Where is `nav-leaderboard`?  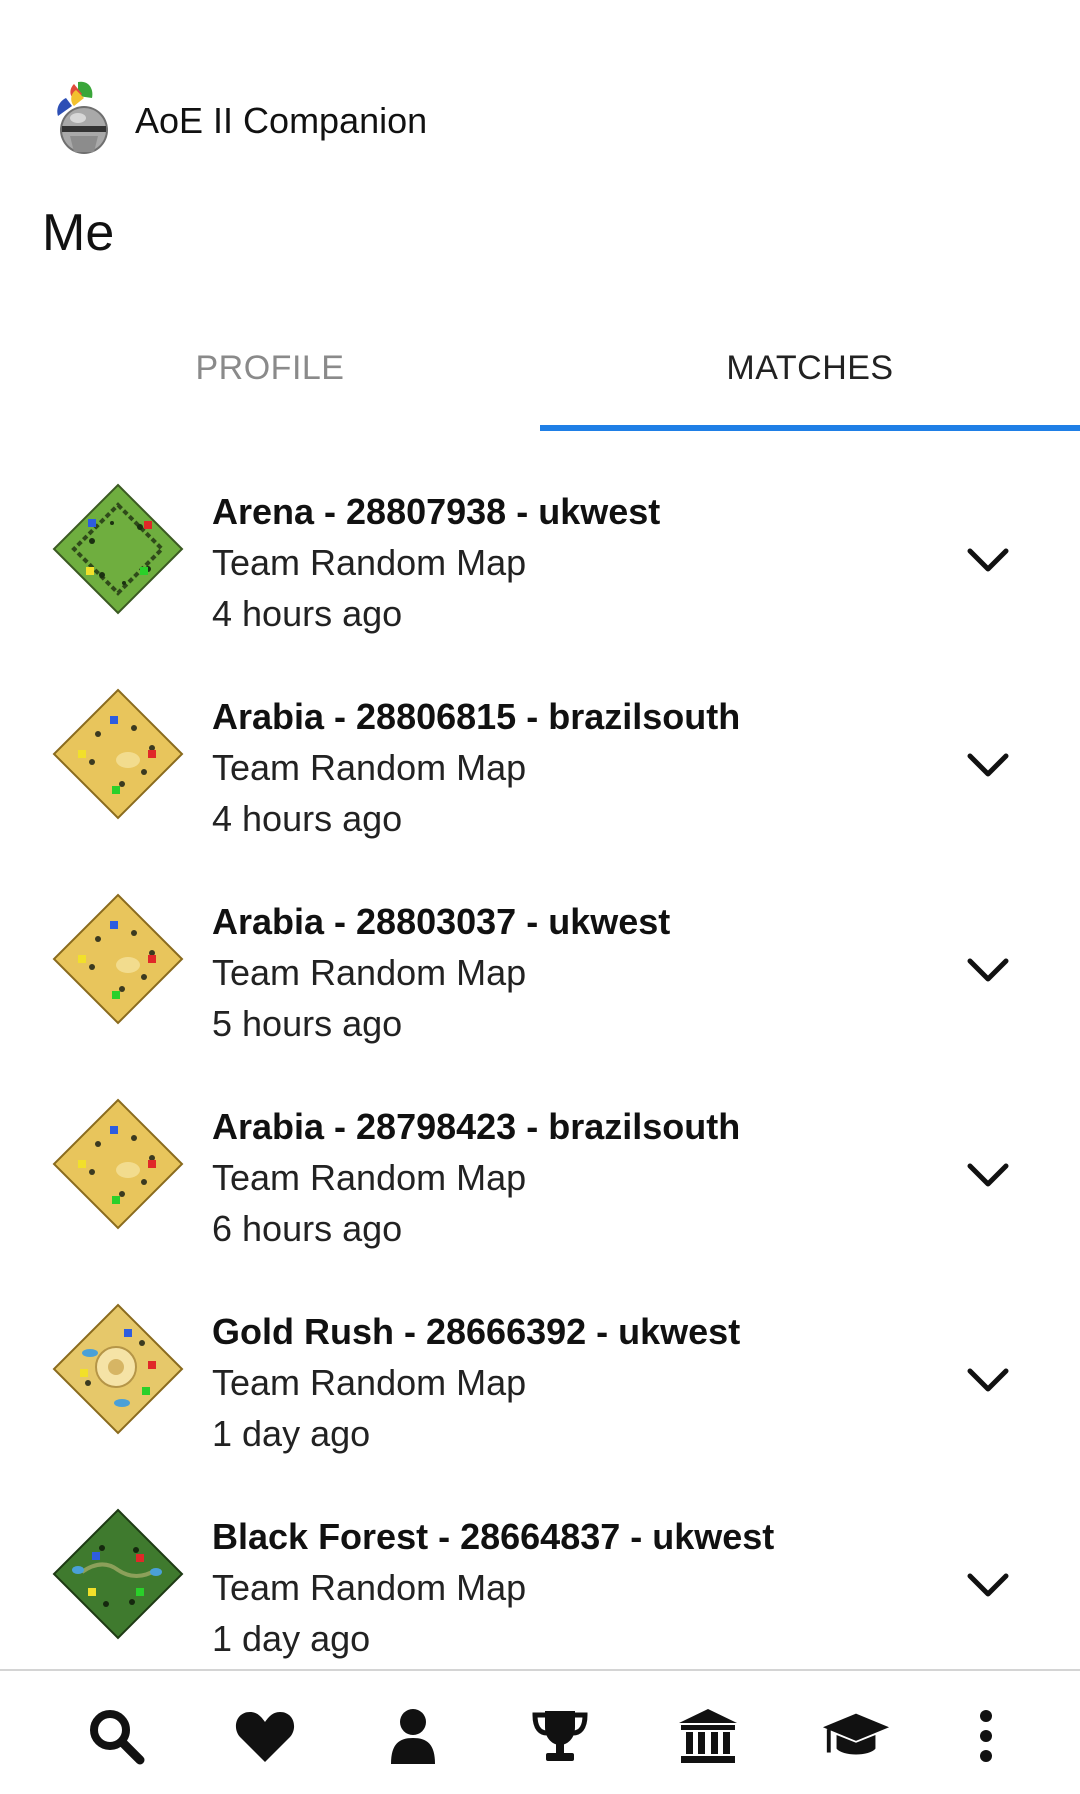
nav-leaderboard is located at coordinates (560, 1736).